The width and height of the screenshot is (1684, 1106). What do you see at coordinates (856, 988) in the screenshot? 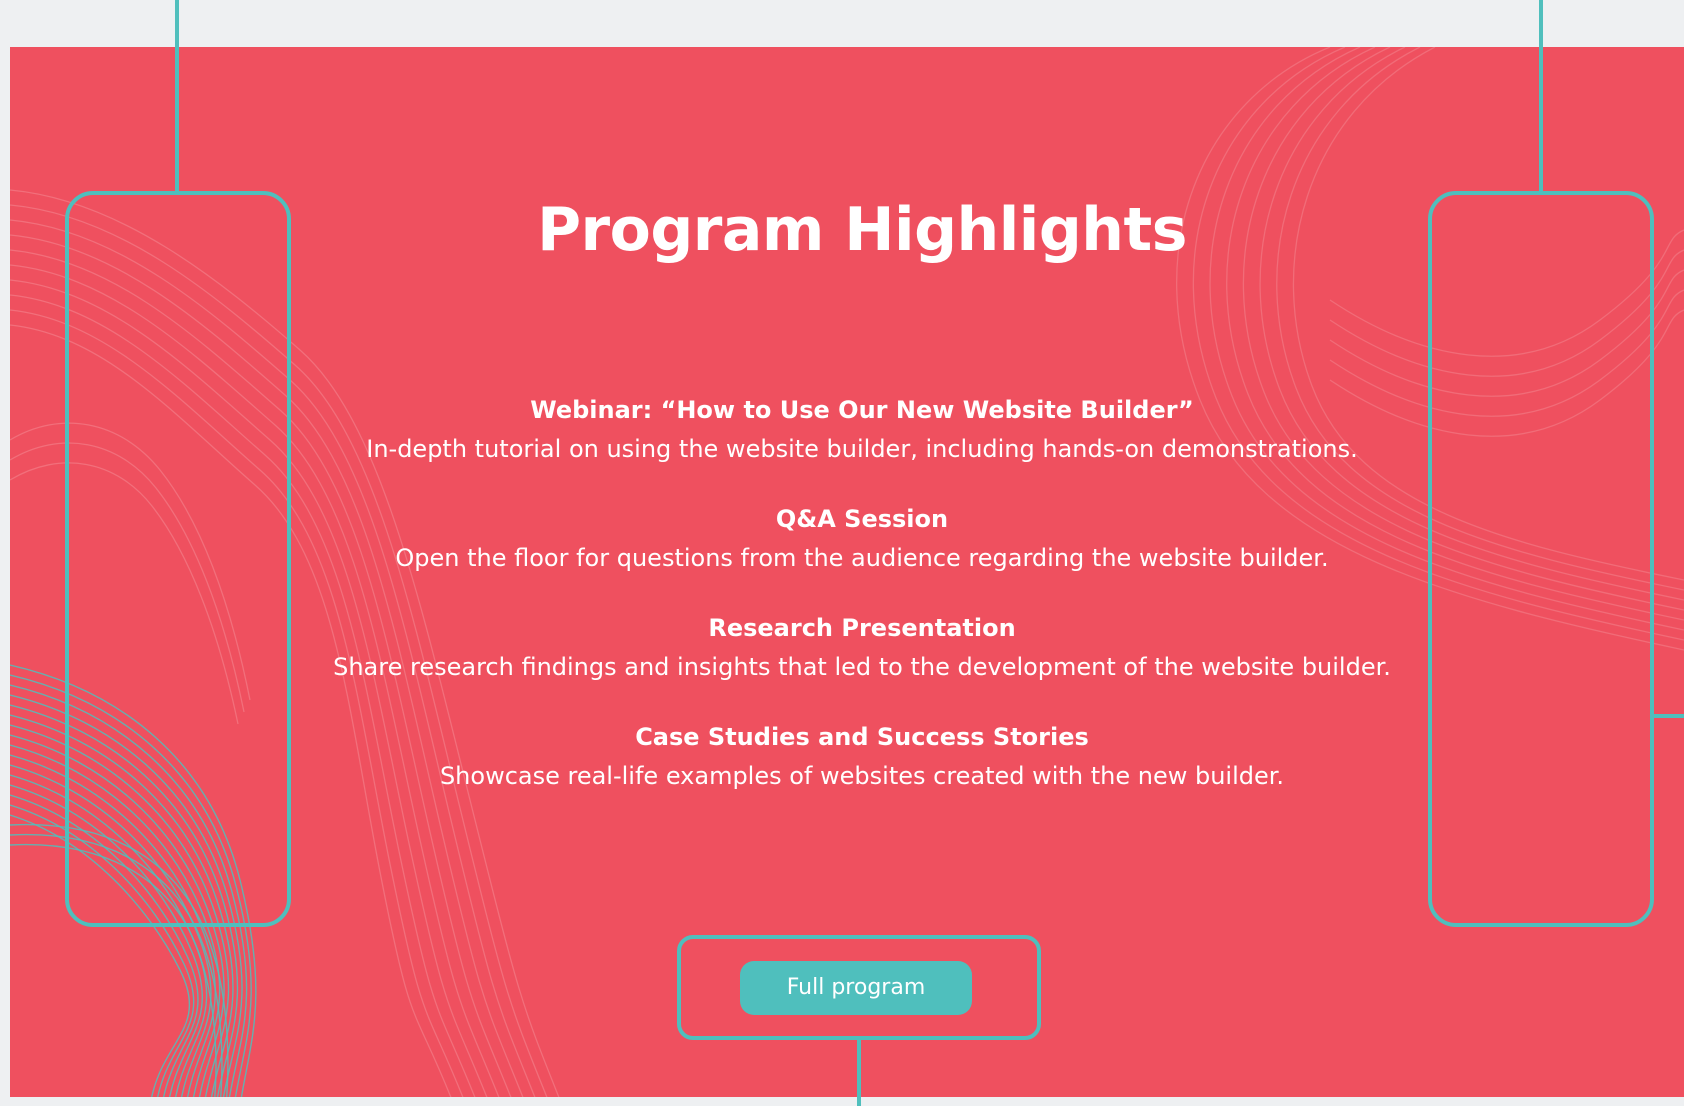
I see `full-program-button: Full program` at bounding box center [856, 988].